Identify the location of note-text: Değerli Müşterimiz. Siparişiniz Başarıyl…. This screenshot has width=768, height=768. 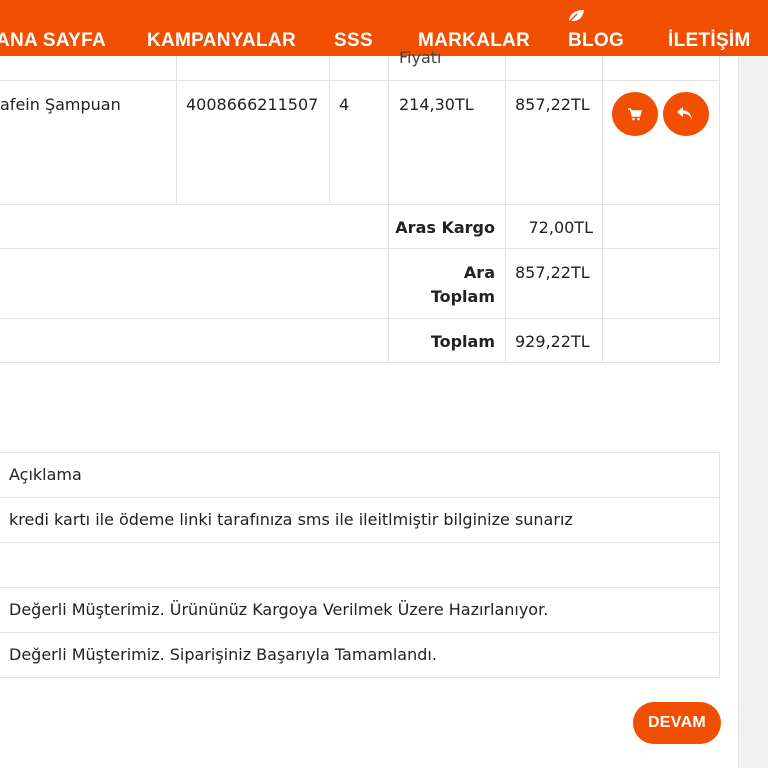
(223, 654).